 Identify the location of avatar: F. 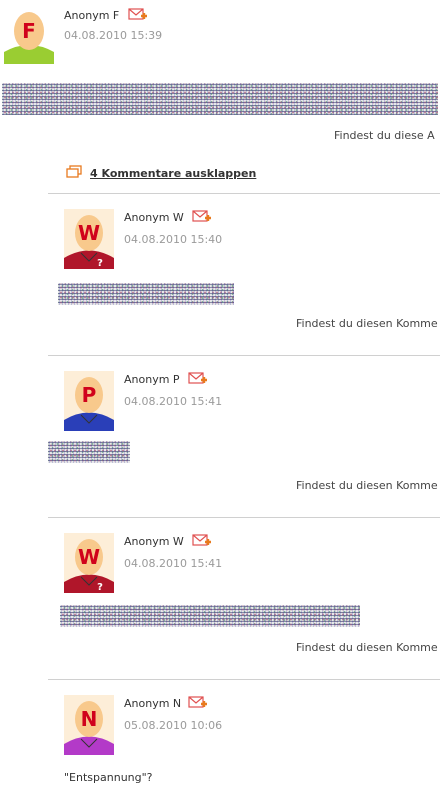
(29, 35).